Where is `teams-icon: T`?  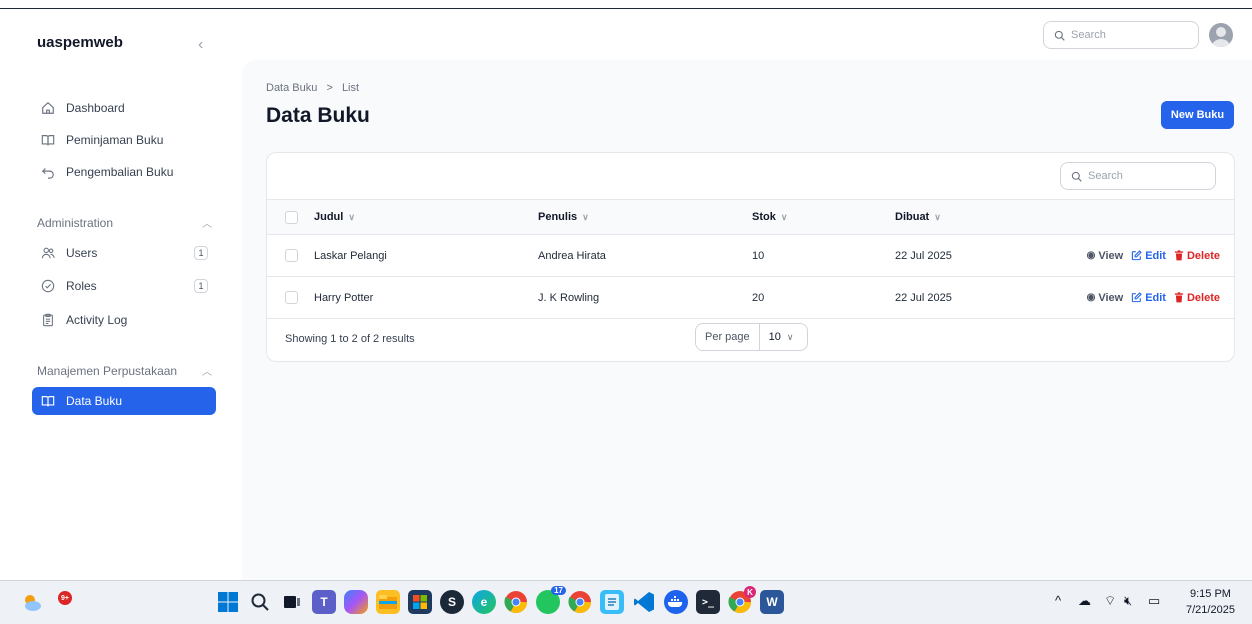
teams-icon: T is located at coordinates (324, 602).